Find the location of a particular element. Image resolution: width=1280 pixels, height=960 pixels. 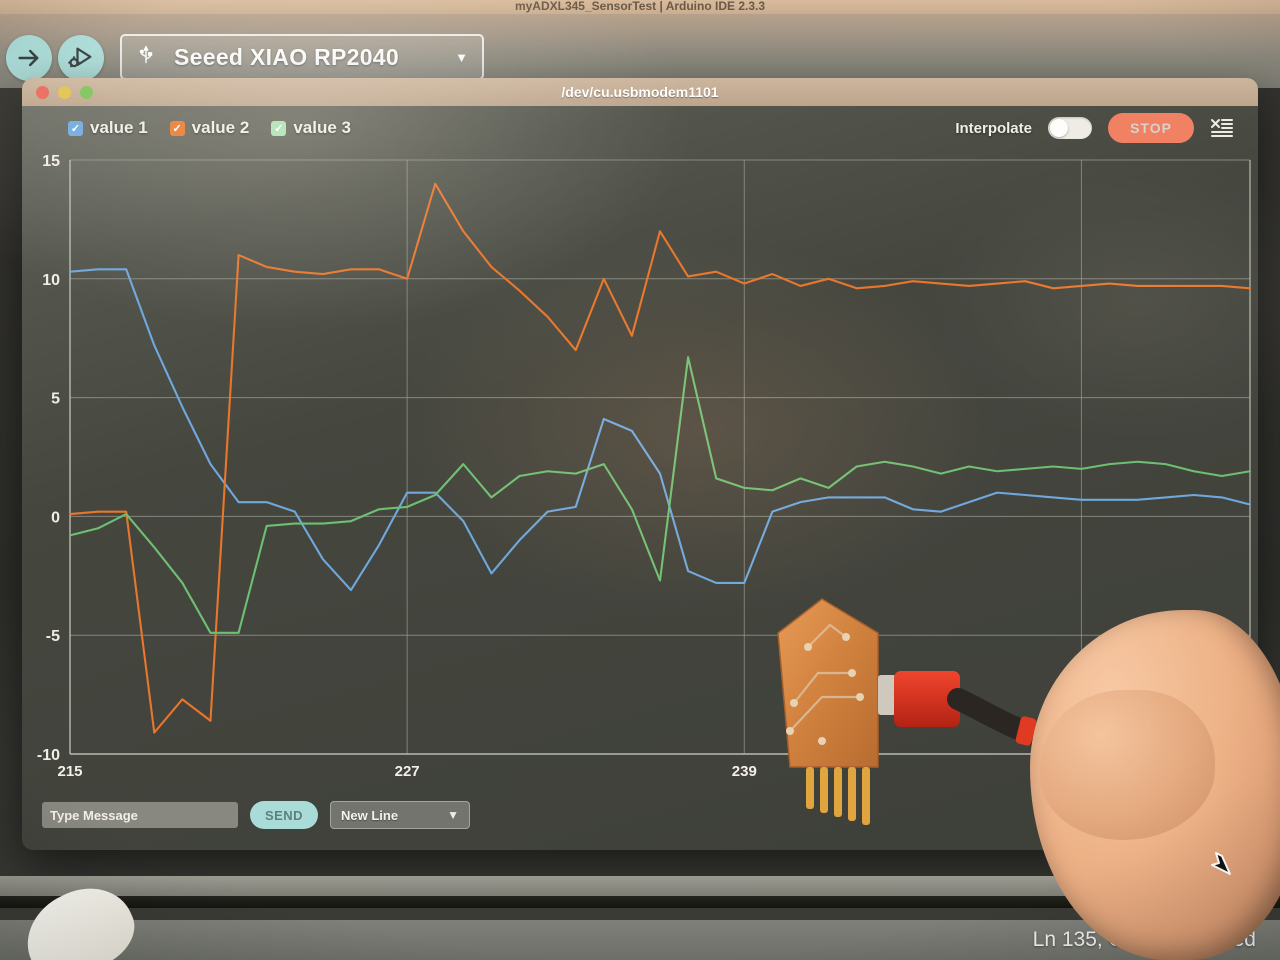

debug-play-bug-icon is located at coordinates (81, 58).